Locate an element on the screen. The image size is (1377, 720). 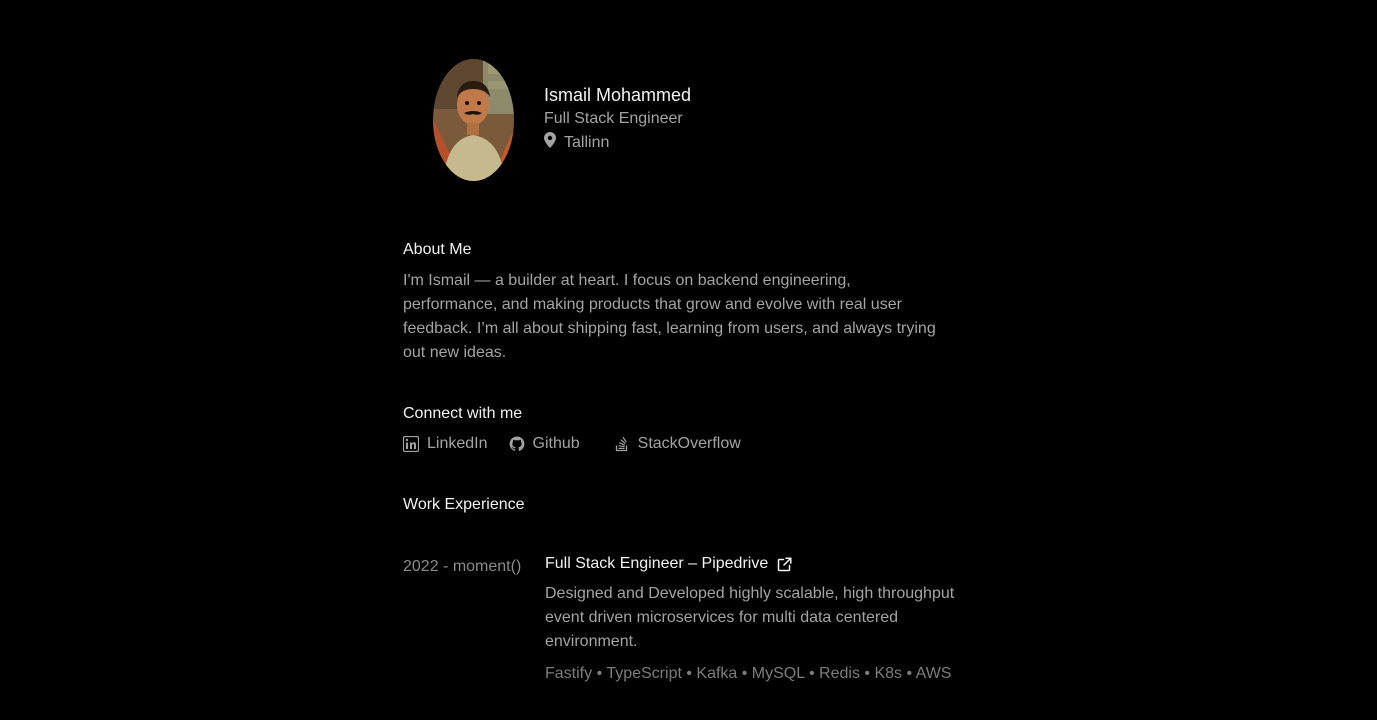
linkedin-icon is located at coordinates (411, 444).